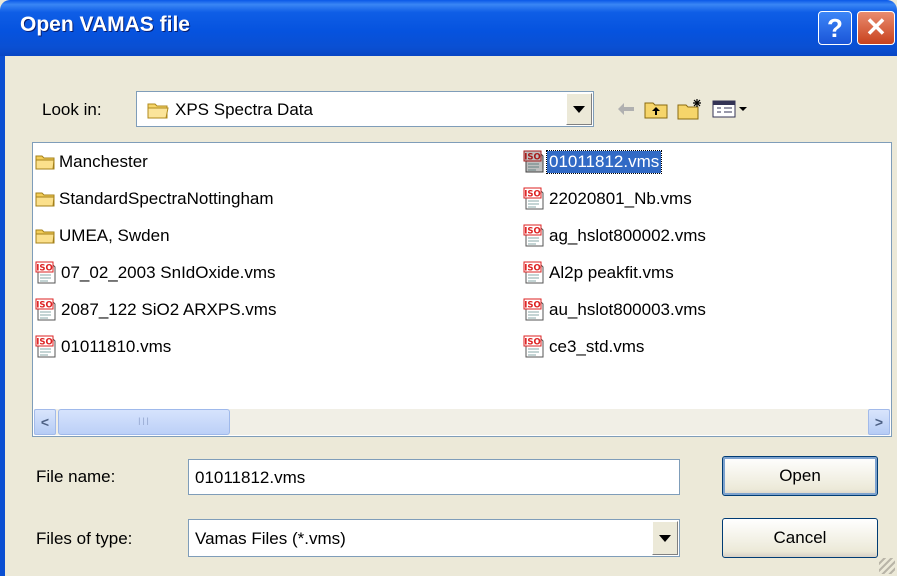 This screenshot has width=897, height=576. I want to click on file-name: 22020801_Nb.vms, so click(620, 198).